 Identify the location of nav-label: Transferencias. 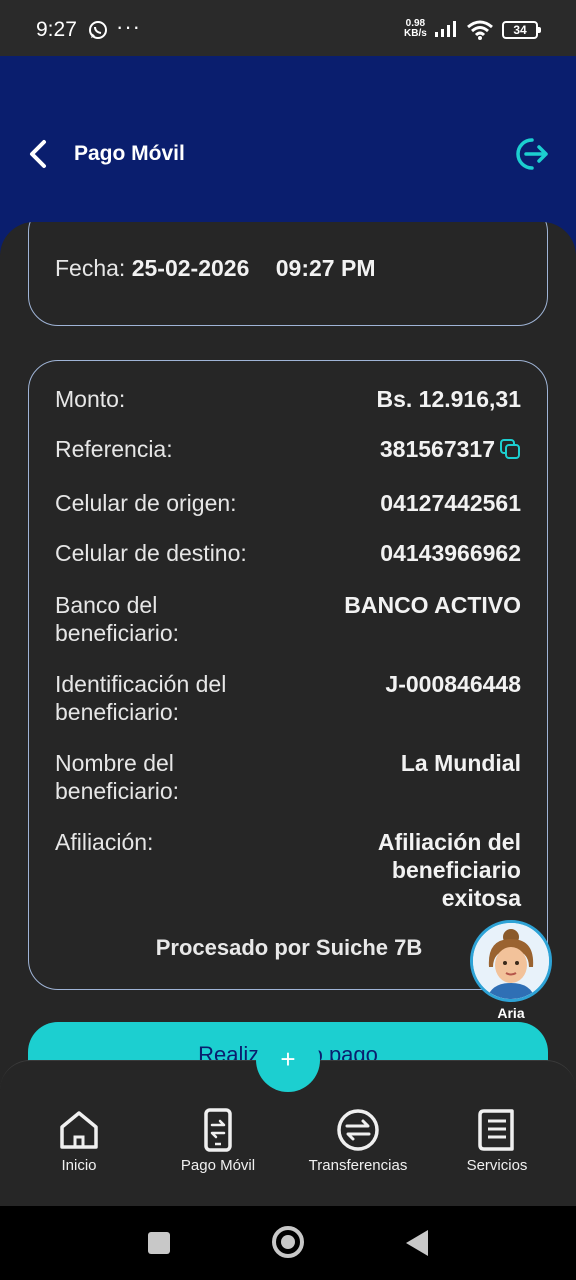
(358, 1165).